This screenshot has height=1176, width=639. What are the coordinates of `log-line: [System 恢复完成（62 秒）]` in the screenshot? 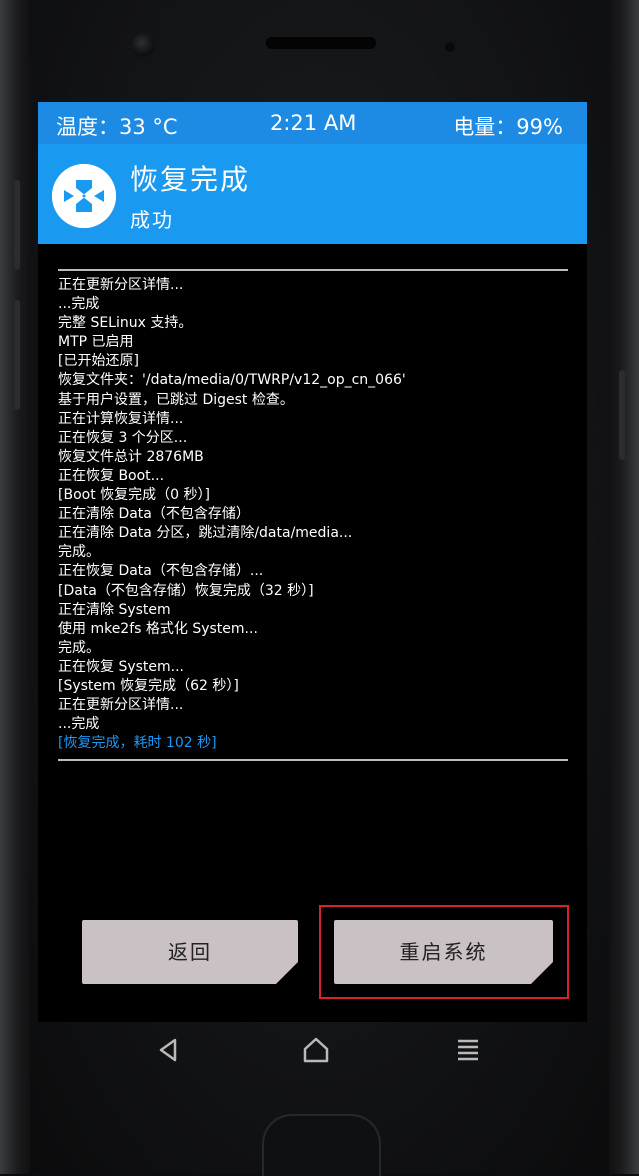 It's located at (148, 685).